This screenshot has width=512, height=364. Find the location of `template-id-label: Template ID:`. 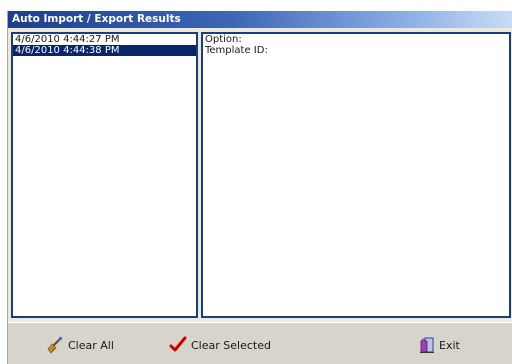

template-id-label: Template ID: is located at coordinates (236, 50).